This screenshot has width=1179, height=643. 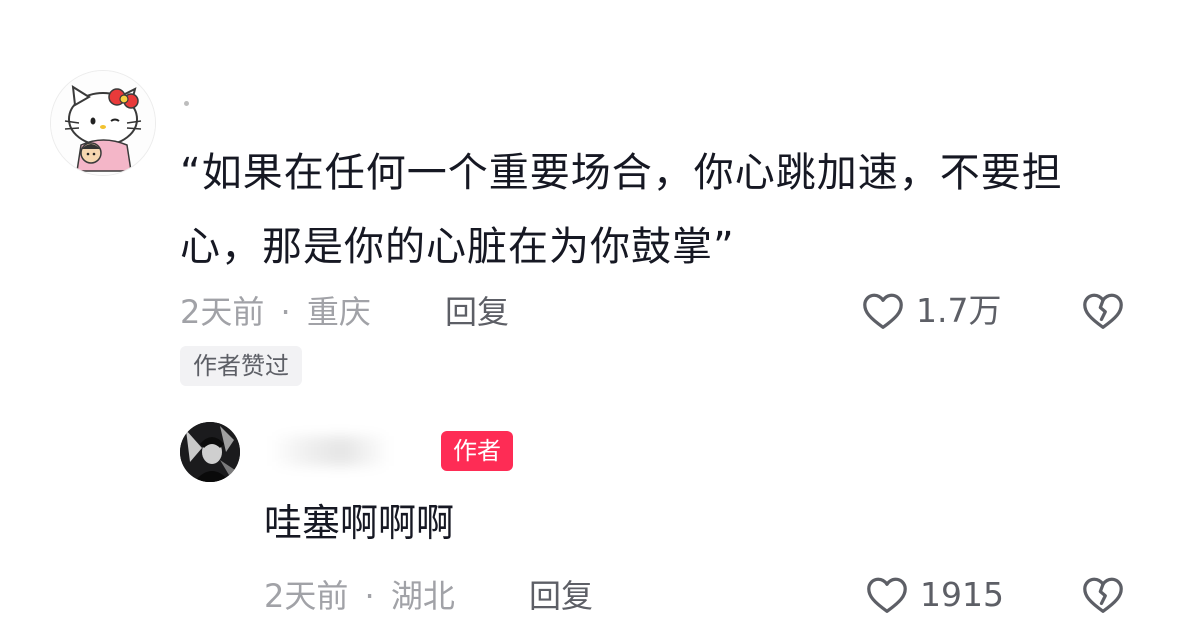 I want to click on like-button, so click(x=883, y=311).